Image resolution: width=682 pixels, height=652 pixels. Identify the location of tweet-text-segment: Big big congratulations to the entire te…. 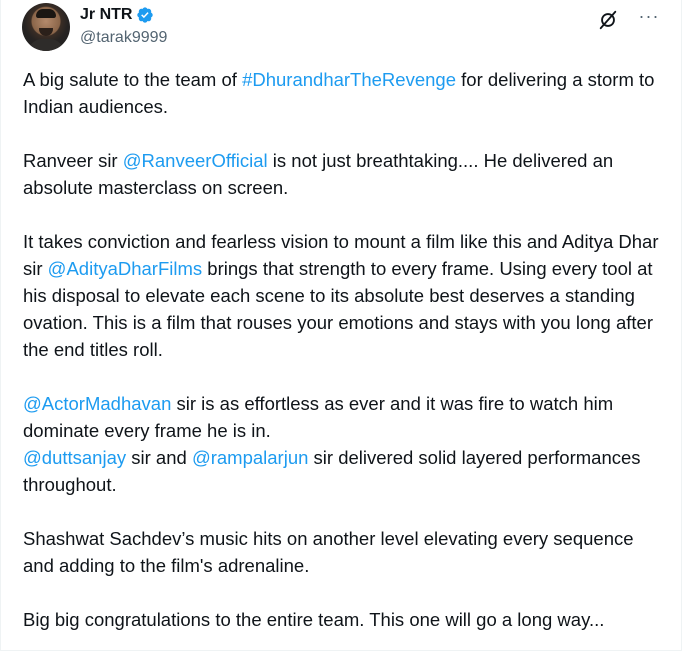
(314, 619).